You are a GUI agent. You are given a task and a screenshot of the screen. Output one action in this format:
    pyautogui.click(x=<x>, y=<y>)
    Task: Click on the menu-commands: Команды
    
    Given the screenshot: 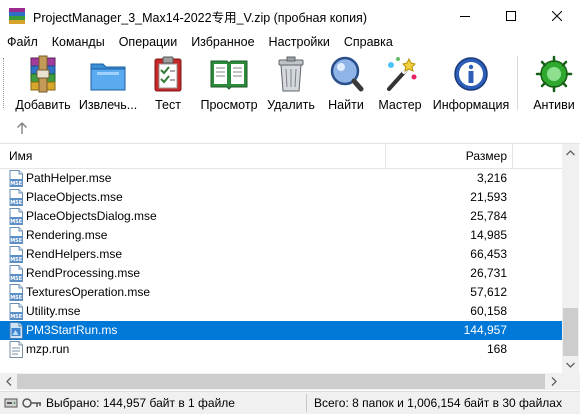 What is the action you would take?
    pyautogui.click(x=78, y=42)
    